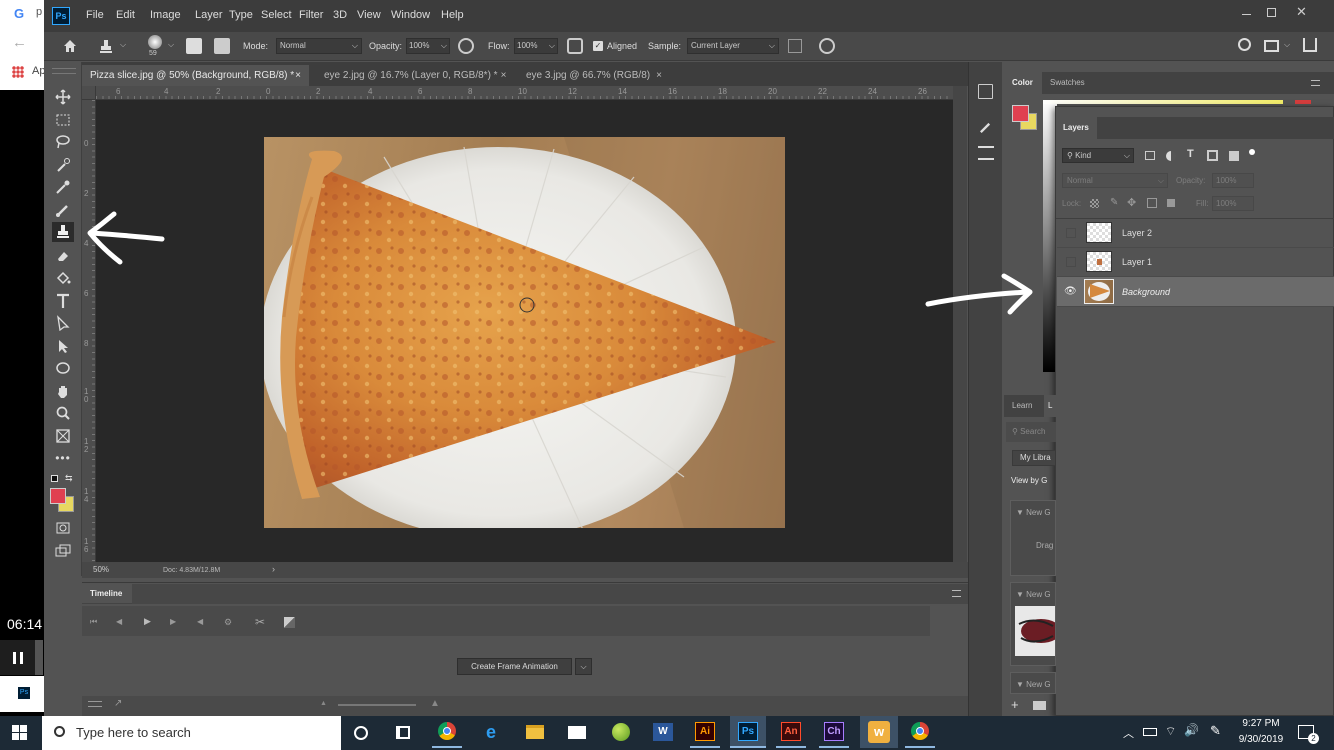 This screenshot has height=750, width=1334. I want to click on aligned-checkbox: ✓, so click(598, 46).